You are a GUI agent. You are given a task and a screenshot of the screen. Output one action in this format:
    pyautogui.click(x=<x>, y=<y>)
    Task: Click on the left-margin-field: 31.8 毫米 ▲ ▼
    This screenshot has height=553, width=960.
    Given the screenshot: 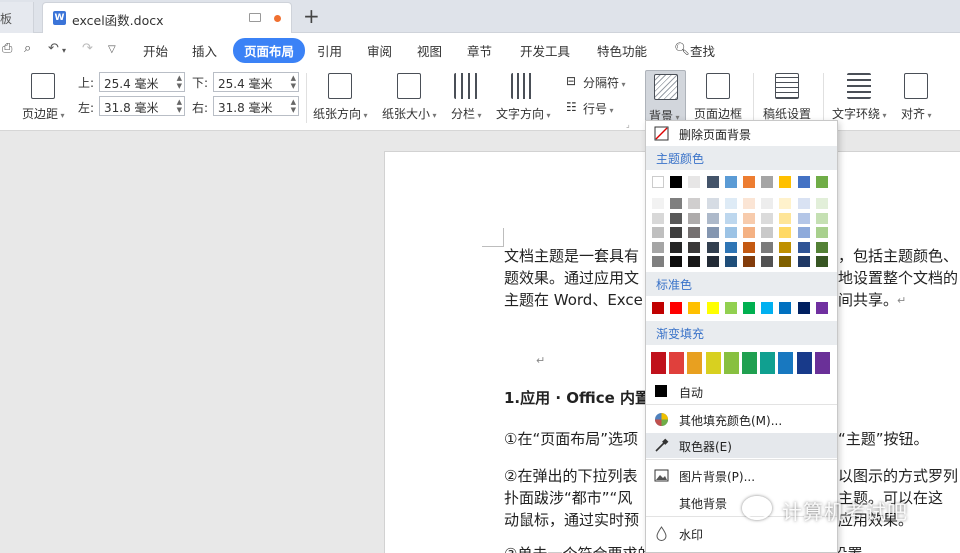 What is the action you would take?
    pyautogui.click(x=142, y=106)
    